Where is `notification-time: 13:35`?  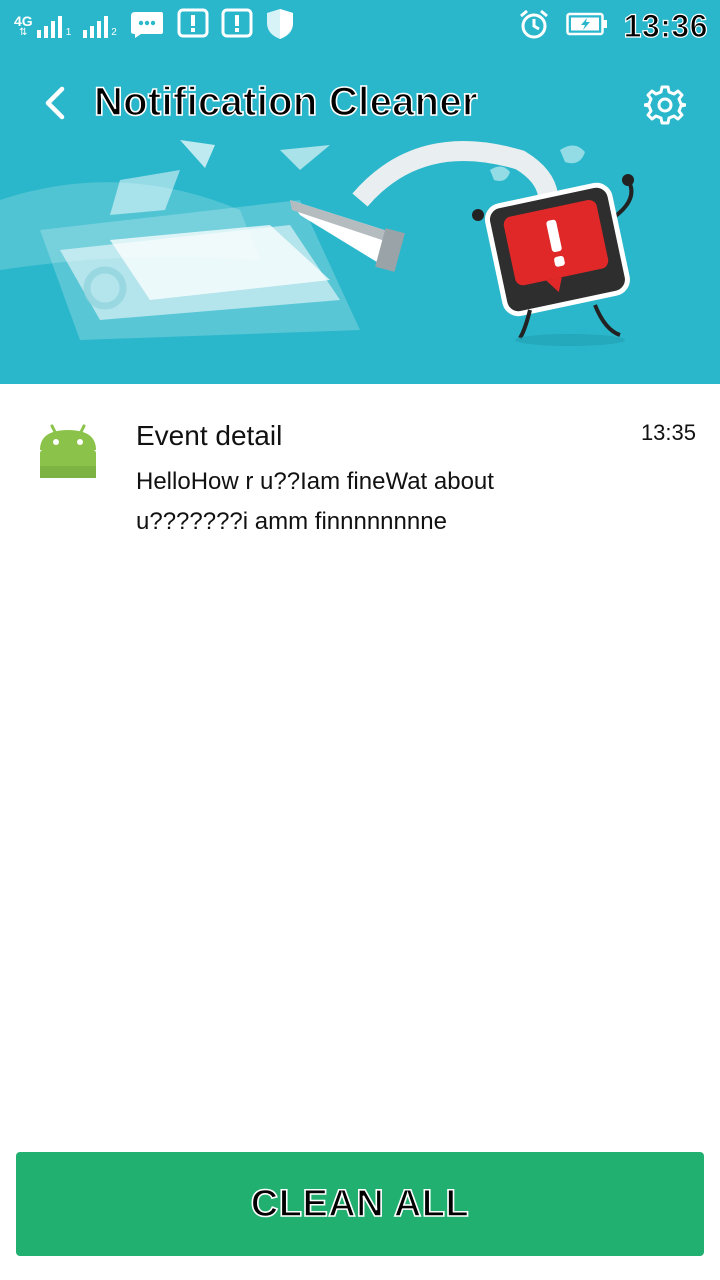
notification-time: 13:35 is located at coordinates (668, 432).